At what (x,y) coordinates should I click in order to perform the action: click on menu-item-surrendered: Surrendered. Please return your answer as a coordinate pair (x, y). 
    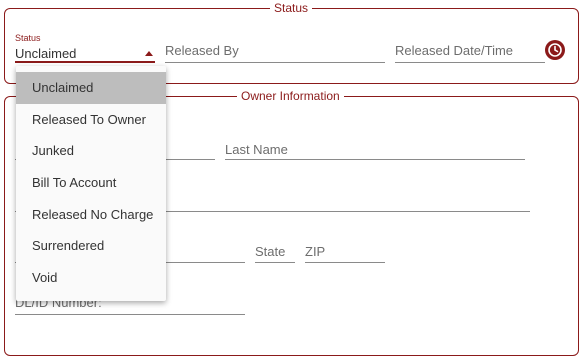
    Looking at the image, I should click on (91, 246).